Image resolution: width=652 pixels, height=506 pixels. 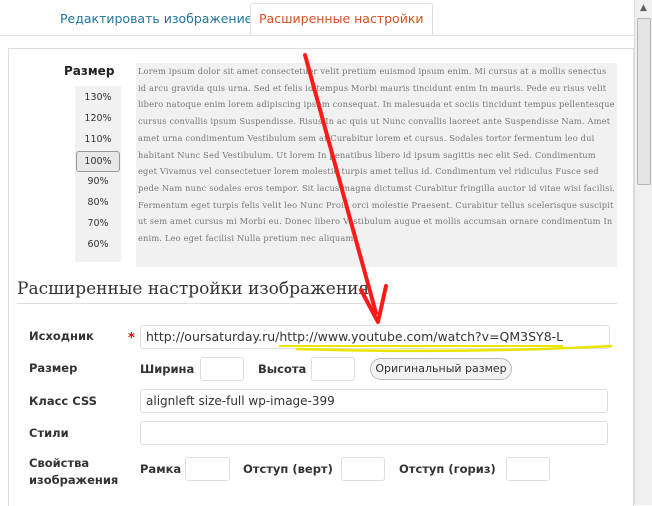 I want to click on section-title: Расширенные настройки изображения, so click(x=193, y=289).